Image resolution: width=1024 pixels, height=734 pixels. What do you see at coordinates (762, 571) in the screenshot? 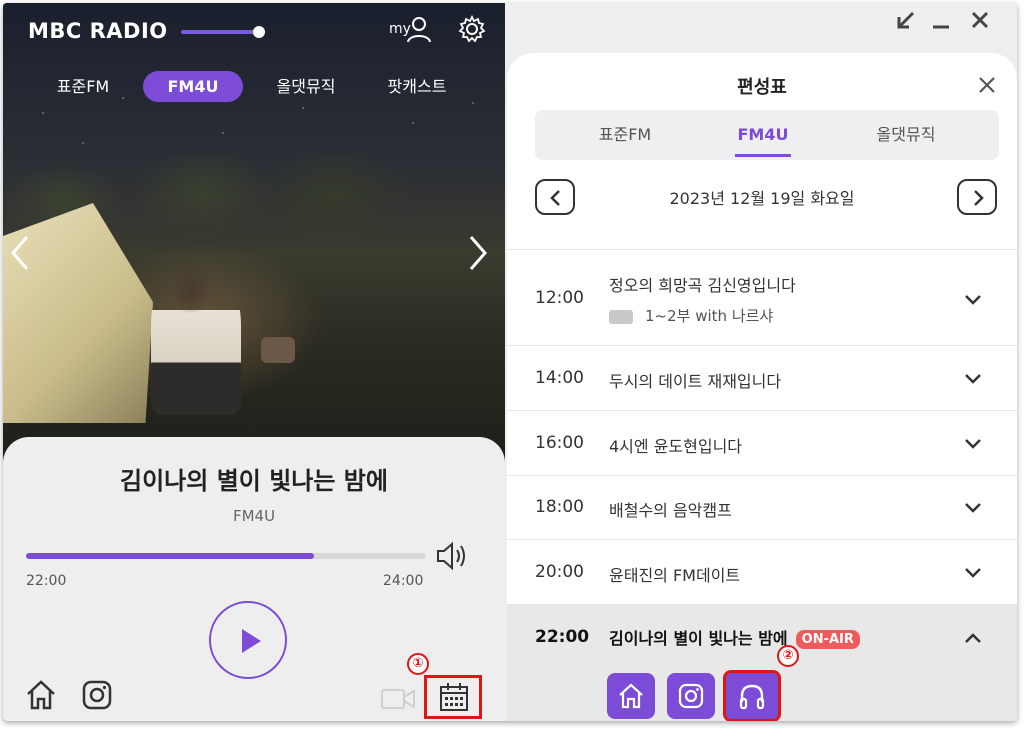
I see `schedule-row: 20:00 윤태진의 FM데이트` at bounding box center [762, 571].